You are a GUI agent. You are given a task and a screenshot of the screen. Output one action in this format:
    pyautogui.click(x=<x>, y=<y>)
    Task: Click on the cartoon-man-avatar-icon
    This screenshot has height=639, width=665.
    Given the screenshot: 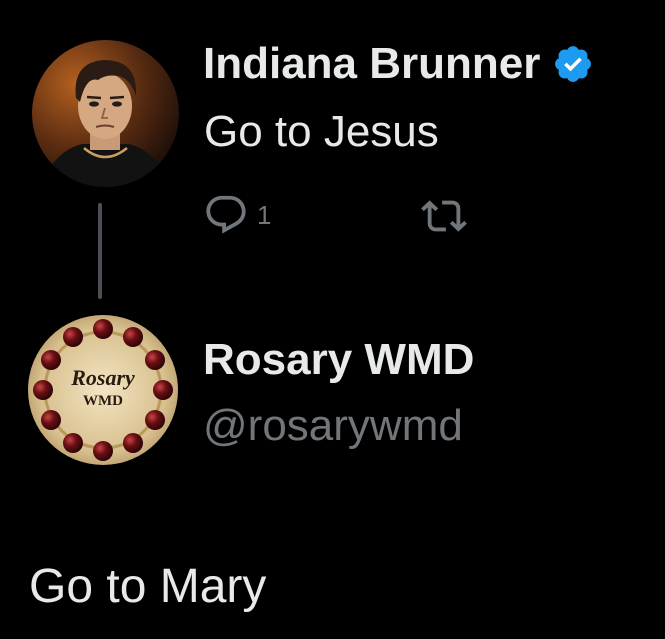 What is the action you would take?
    pyautogui.click(x=105, y=113)
    